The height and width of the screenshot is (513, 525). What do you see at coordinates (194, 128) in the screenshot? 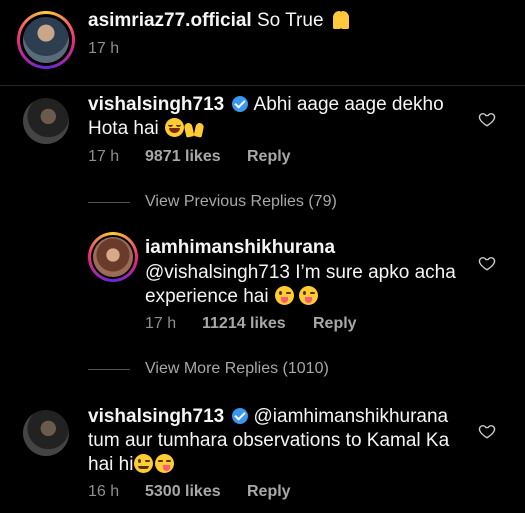
I see `raised-hands-emoji` at bounding box center [194, 128].